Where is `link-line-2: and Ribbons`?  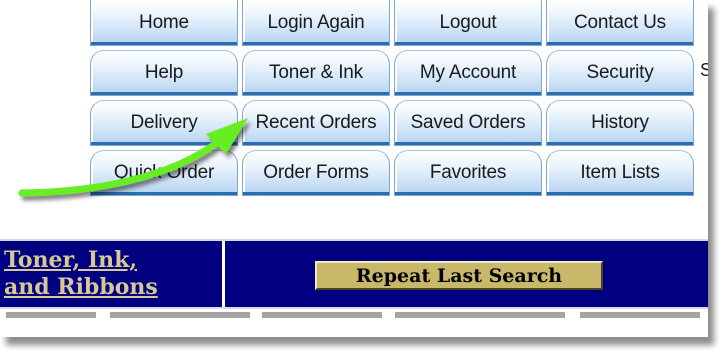 link-line-2: and Ribbons is located at coordinates (81, 287).